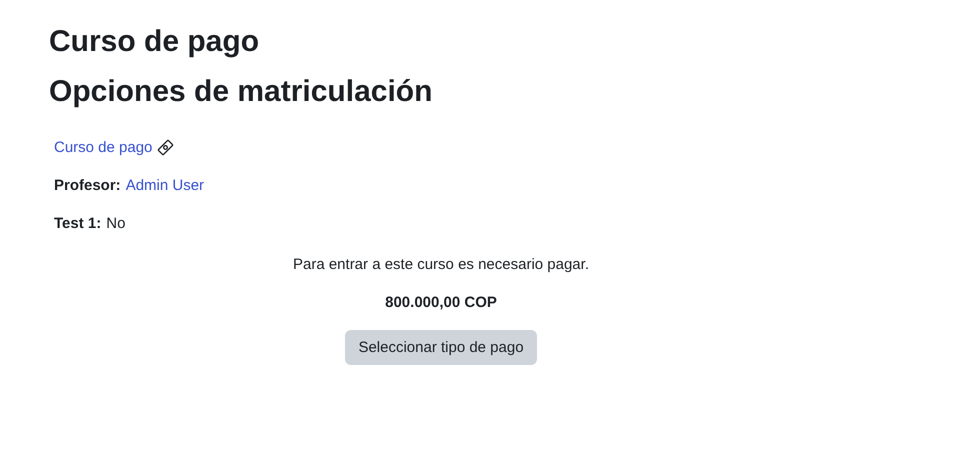 This screenshot has height=455, width=953. I want to click on payment-type-button: Seleccionar tipo de pago, so click(441, 347).